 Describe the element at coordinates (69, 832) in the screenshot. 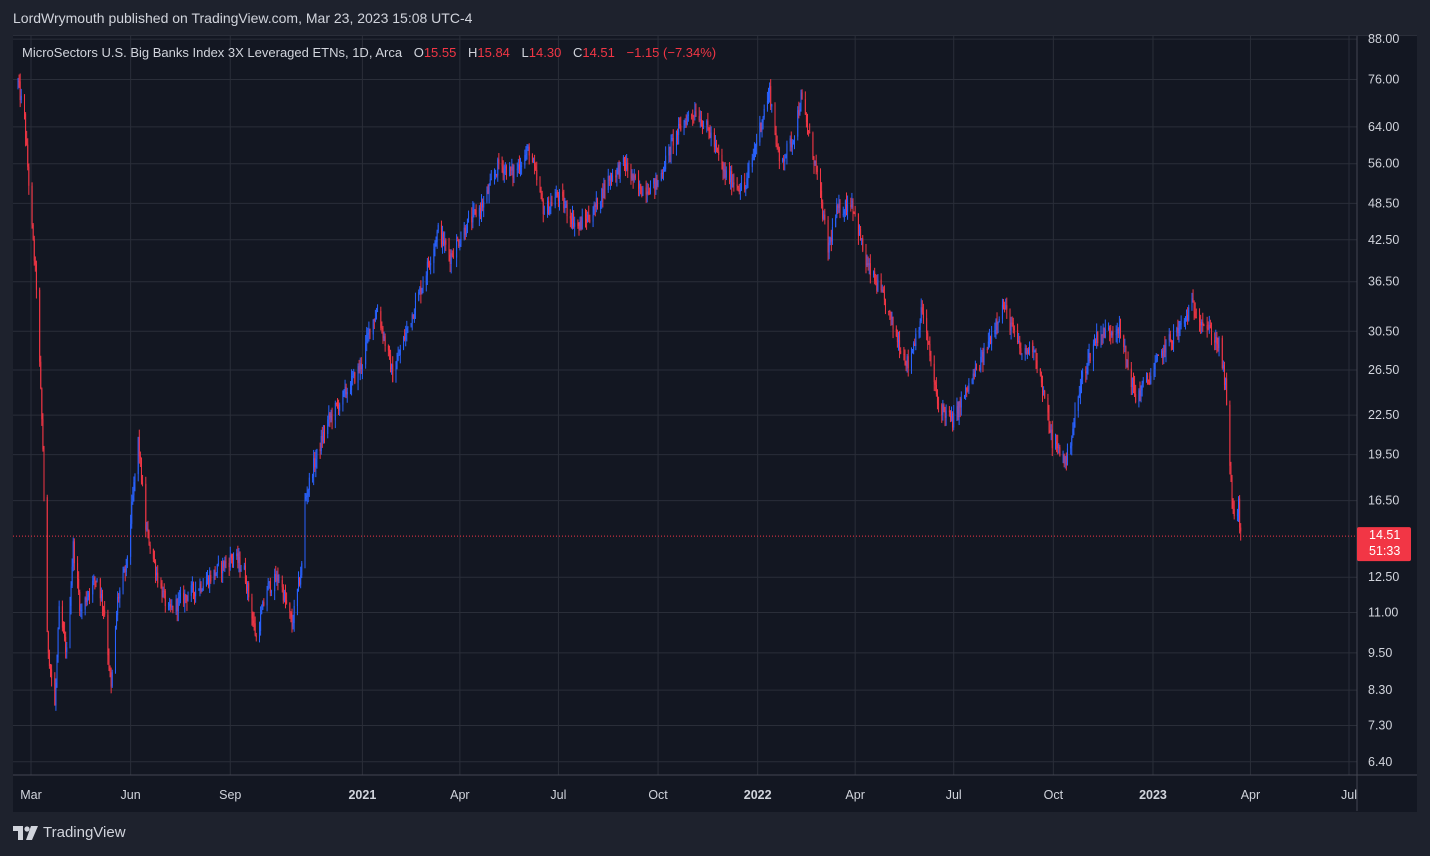

I see `tradingview-brand: TradingView` at that location.